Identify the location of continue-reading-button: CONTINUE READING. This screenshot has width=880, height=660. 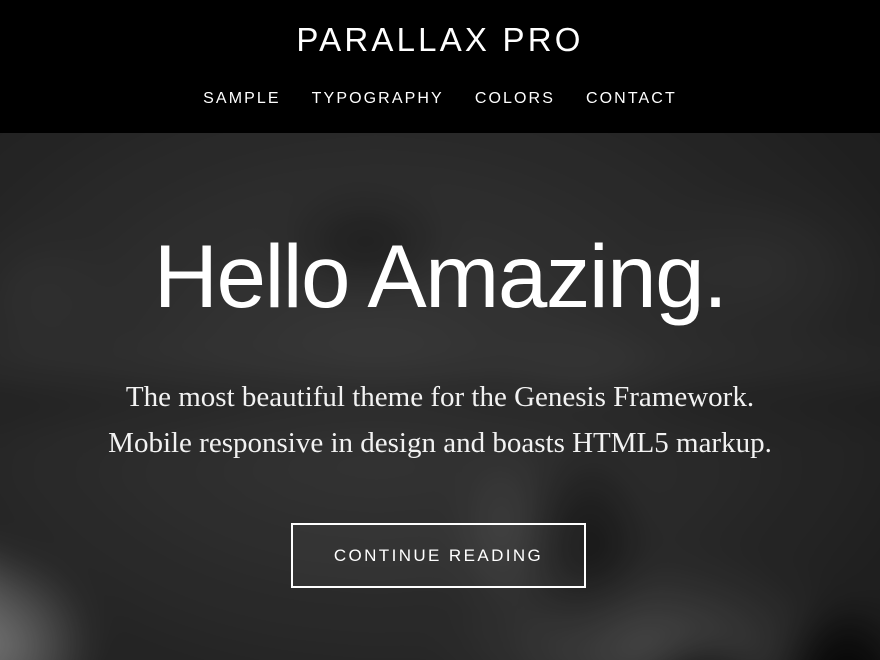
(438, 555).